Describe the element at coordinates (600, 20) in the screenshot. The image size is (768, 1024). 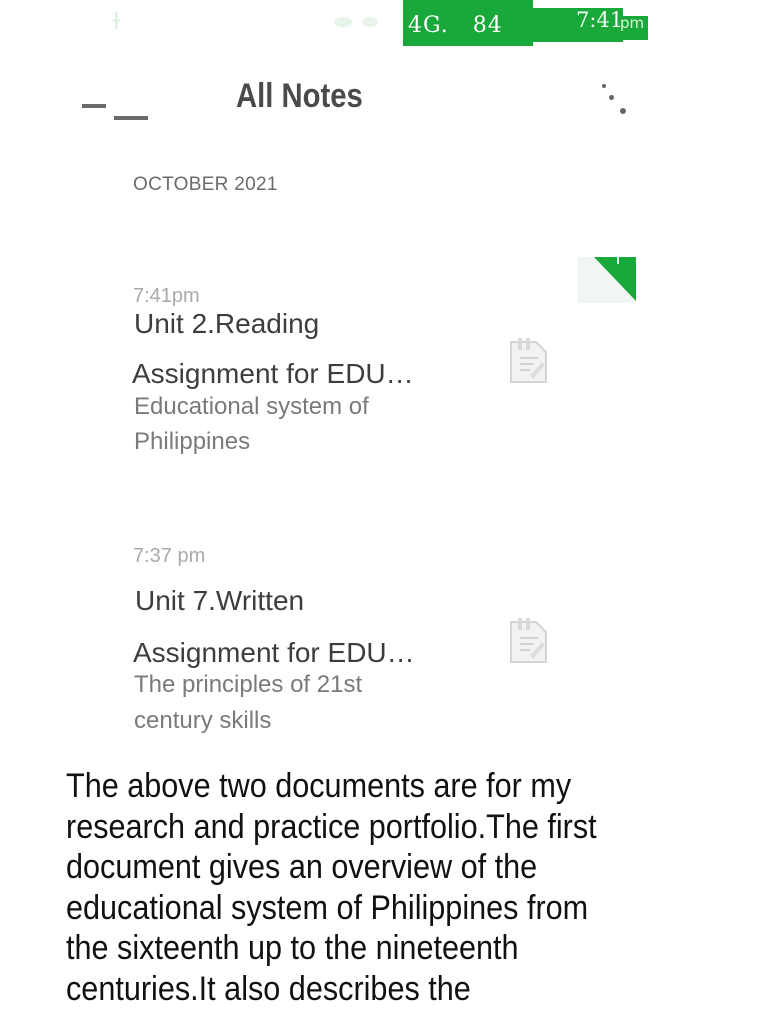
I see `status-time: 7:41` at that location.